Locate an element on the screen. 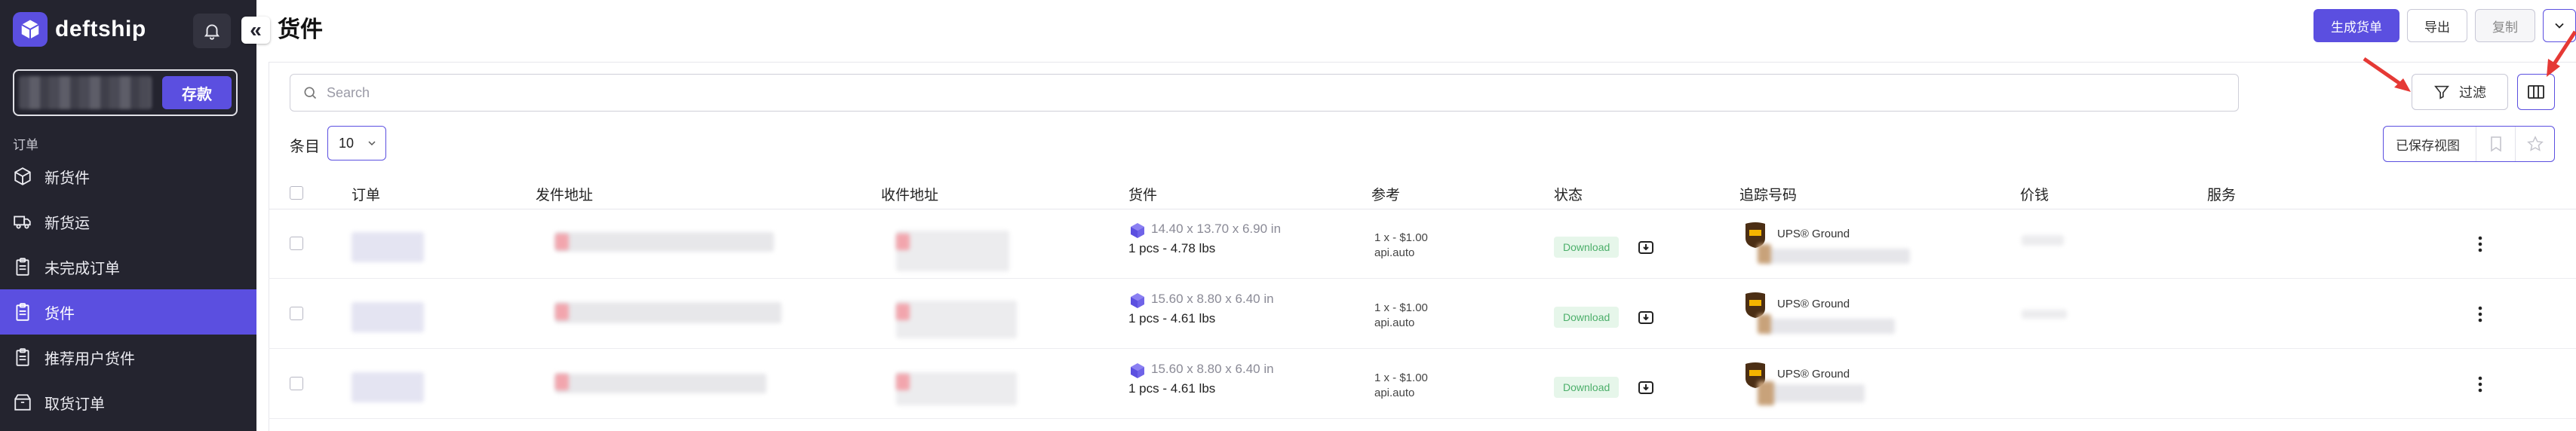  column-header-status: 状态 is located at coordinates (1568, 194).